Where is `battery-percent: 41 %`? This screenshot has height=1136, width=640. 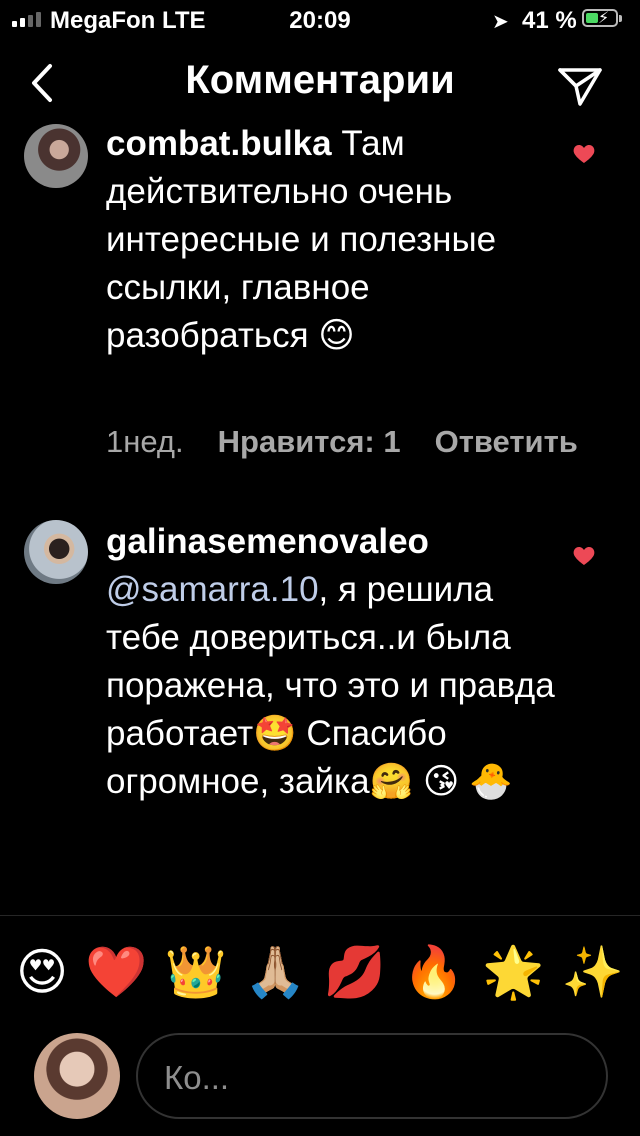 battery-percent: 41 % is located at coordinates (549, 20).